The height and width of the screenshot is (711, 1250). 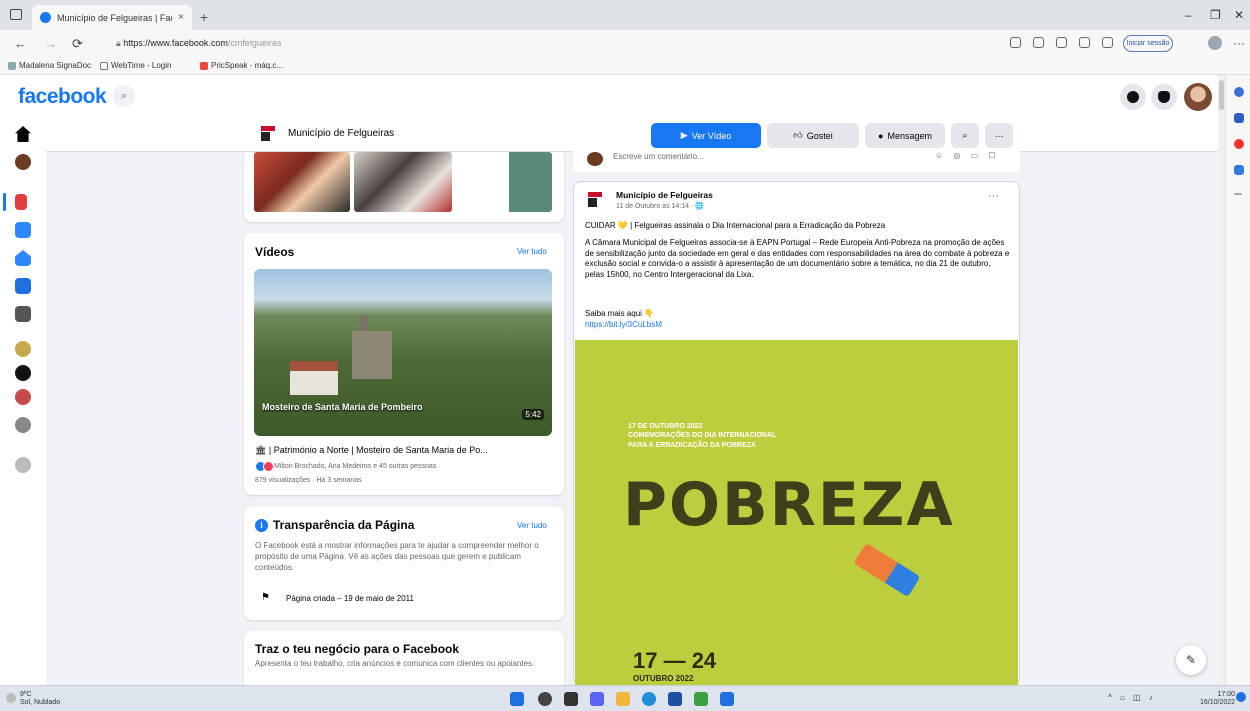 What do you see at coordinates (571, 699) in the screenshot?
I see `task-view-icon` at bounding box center [571, 699].